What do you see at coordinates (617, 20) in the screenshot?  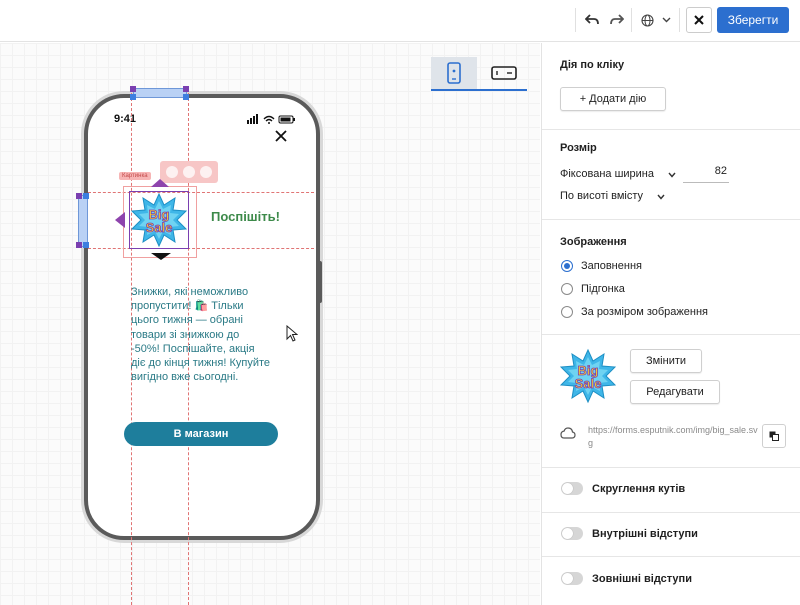 I see `redo-icon` at bounding box center [617, 20].